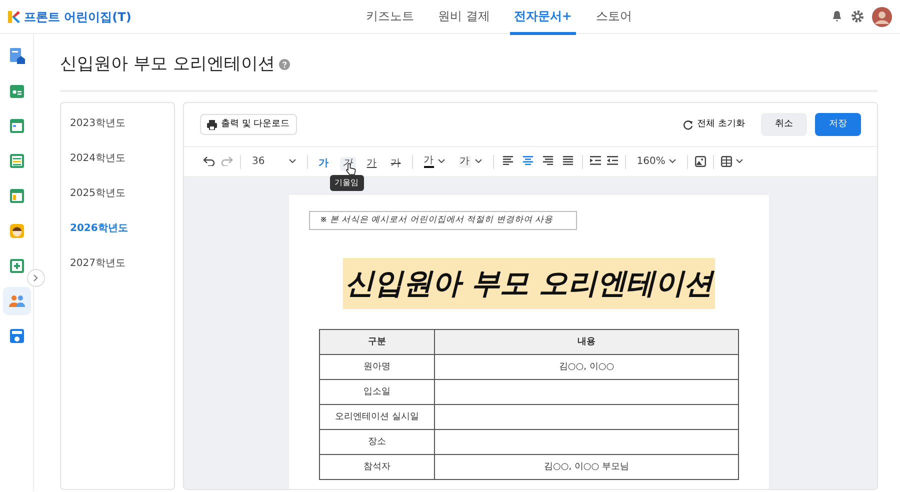 The width and height of the screenshot is (900, 492). Describe the element at coordinates (324, 163) in the screenshot. I see `bold-button: 가` at that location.